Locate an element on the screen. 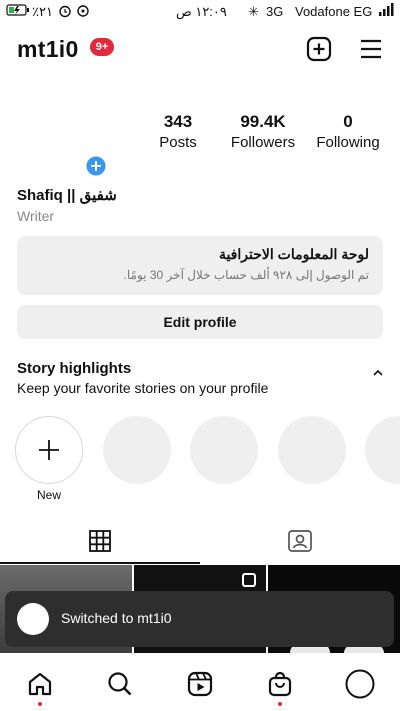 This screenshot has width=400, height=711. toast-text: Switched to mt1i0 is located at coordinates (116, 618).